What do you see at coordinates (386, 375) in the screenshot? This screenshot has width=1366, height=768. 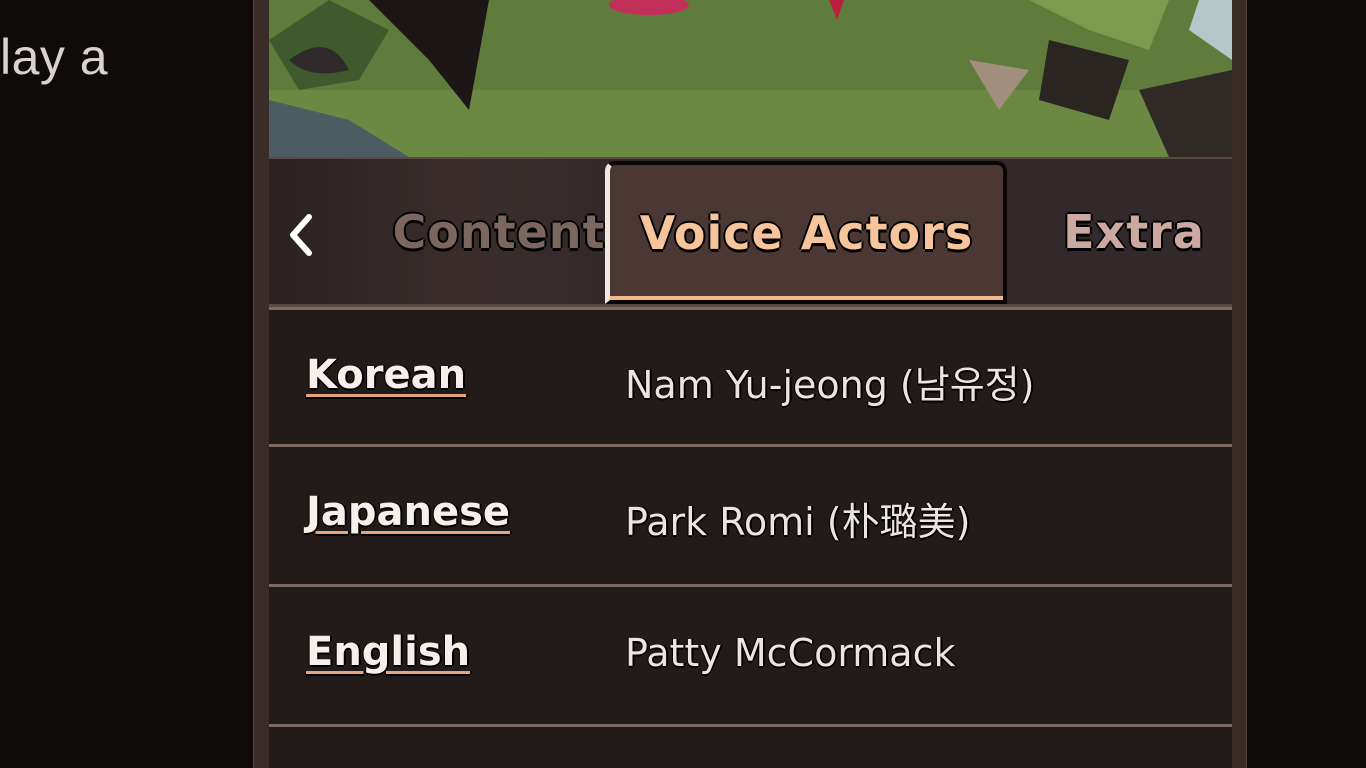 I see `language-link-korean: Korean` at bounding box center [386, 375].